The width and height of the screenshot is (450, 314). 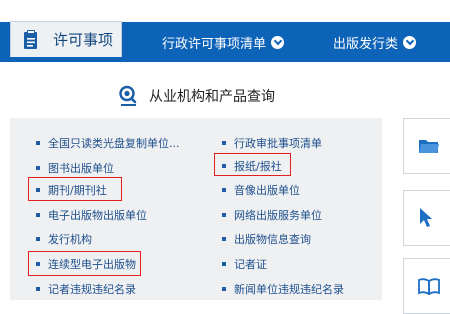 What do you see at coordinates (70, 239) in the screenshot?
I see `list-item-label: 发行机构` at bounding box center [70, 239].